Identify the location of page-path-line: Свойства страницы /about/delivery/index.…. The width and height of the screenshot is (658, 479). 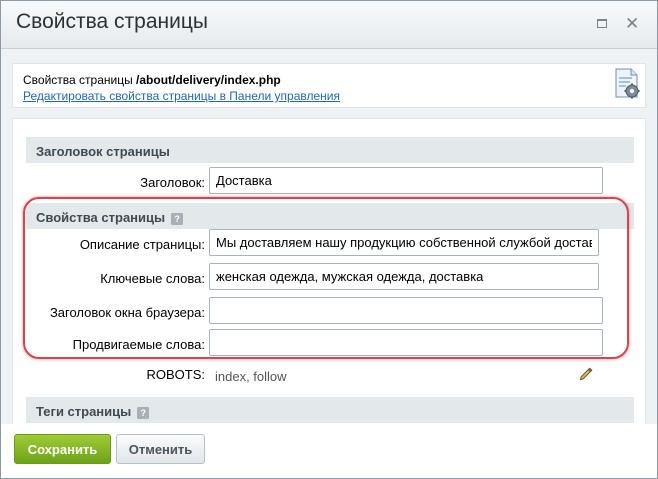
(152, 80).